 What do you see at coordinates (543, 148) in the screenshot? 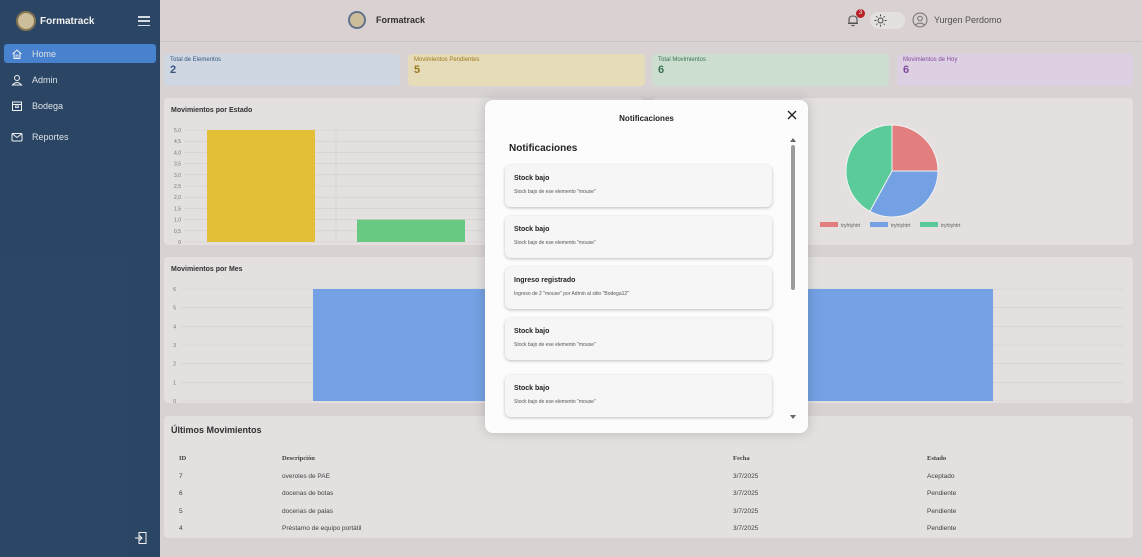
I see `modal-heading: Notificaciones` at bounding box center [543, 148].